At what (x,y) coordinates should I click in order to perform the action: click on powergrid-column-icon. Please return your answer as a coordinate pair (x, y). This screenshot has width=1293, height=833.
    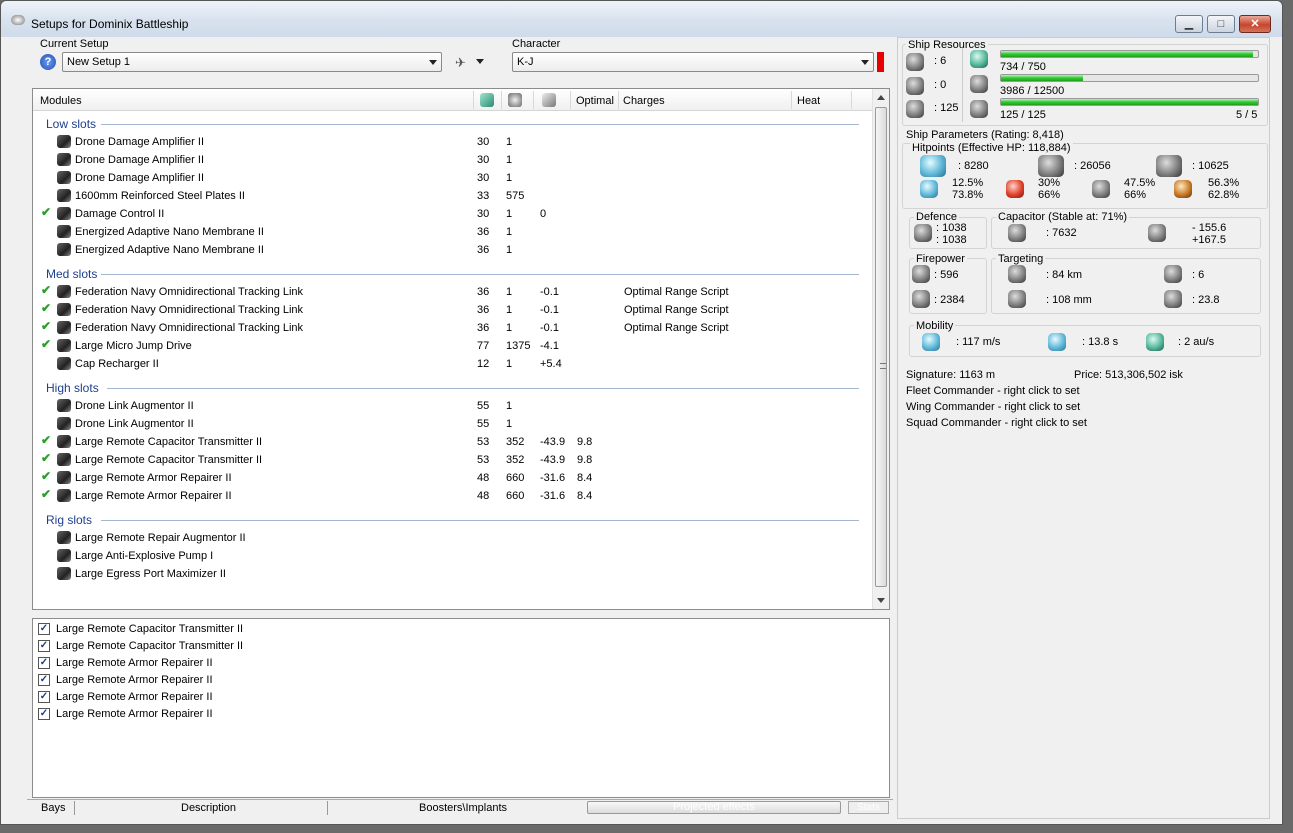
    Looking at the image, I should click on (487, 100).